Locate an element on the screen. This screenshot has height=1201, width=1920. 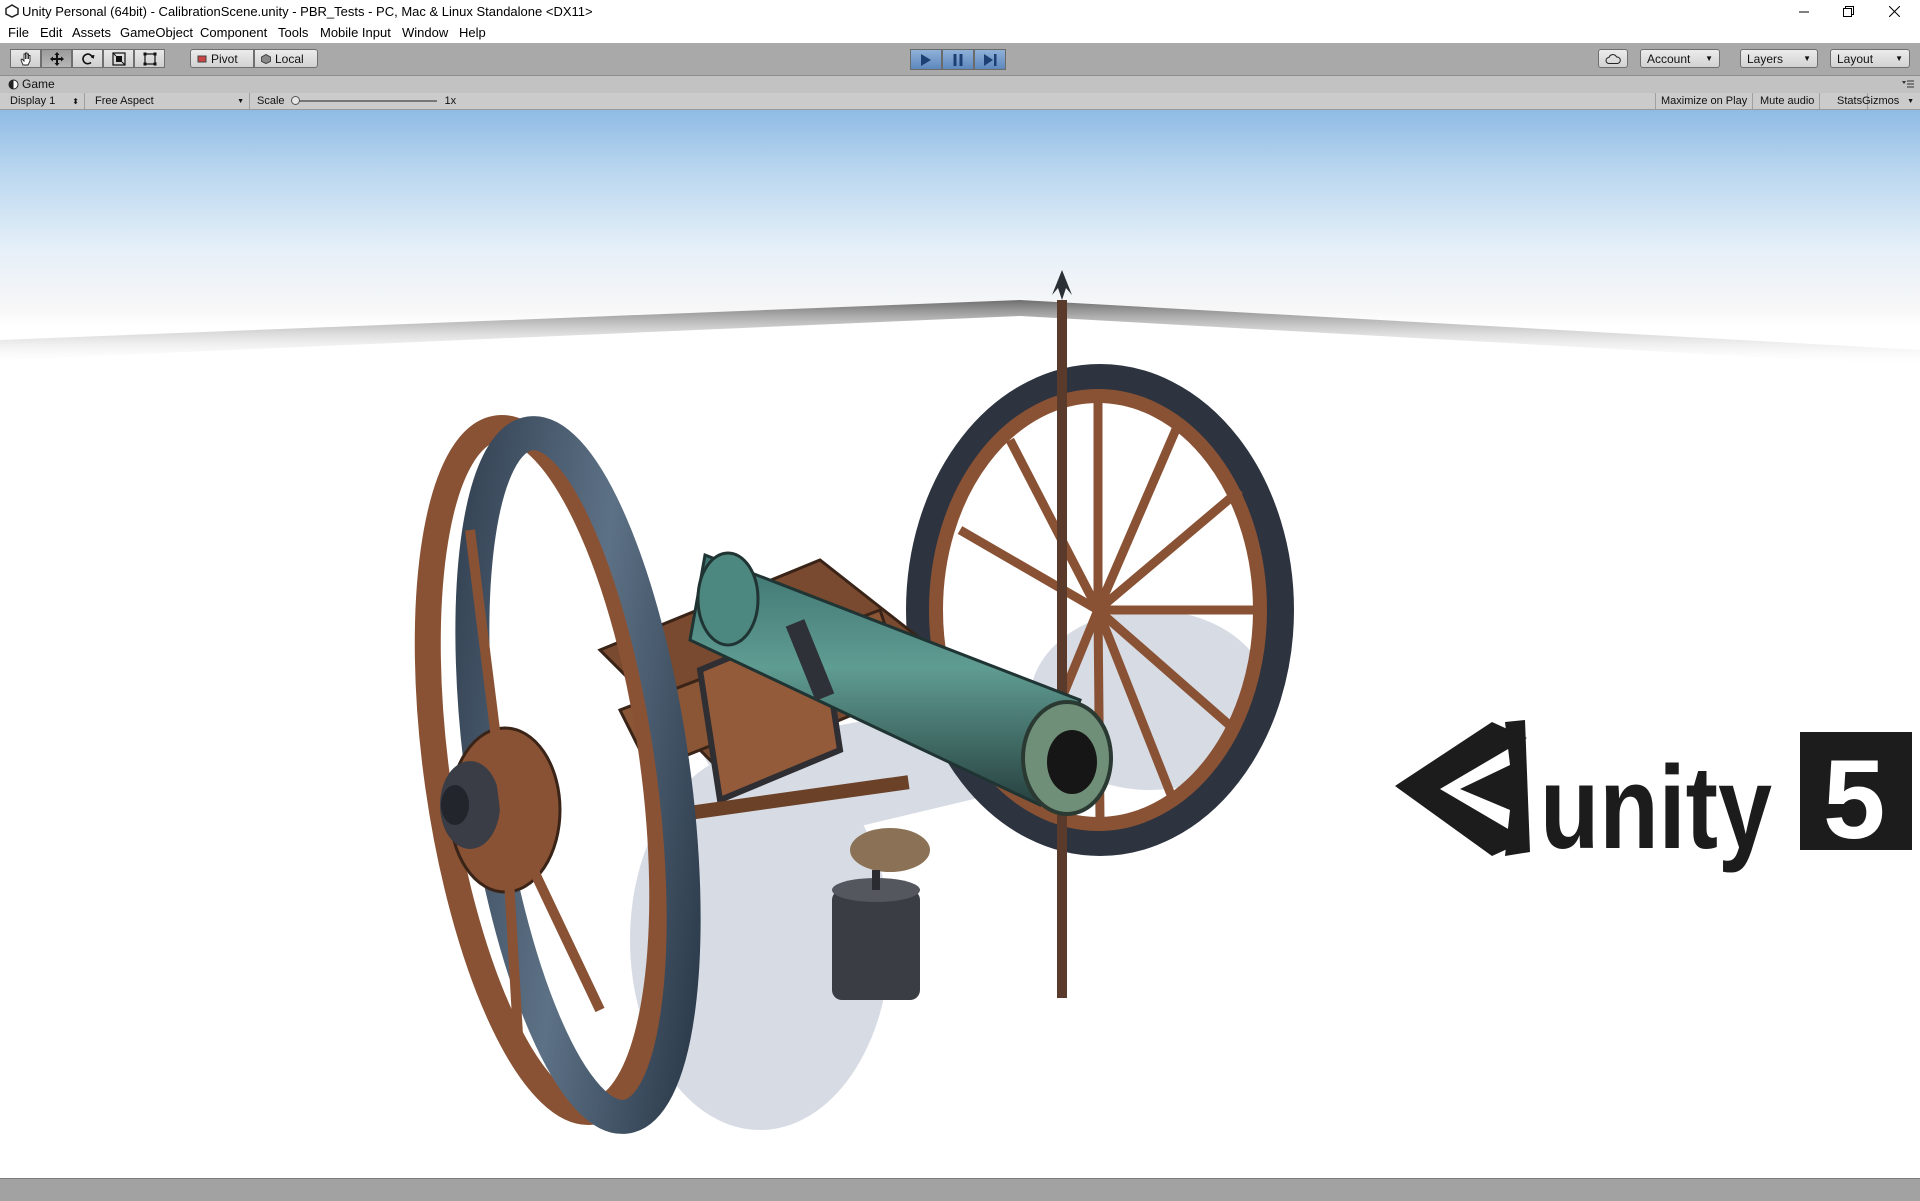
scale-tool-button is located at coordinates (118, 58).